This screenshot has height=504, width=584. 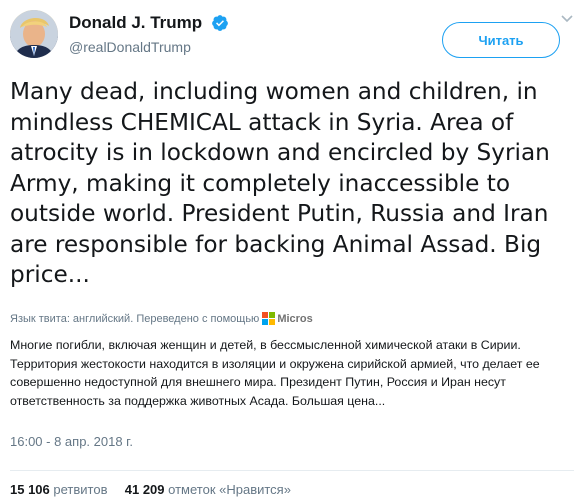 What do you see at coordinates (501, 40) in the screenshot?
I see `follow-button: Читать` at bounding box center [501, 40].